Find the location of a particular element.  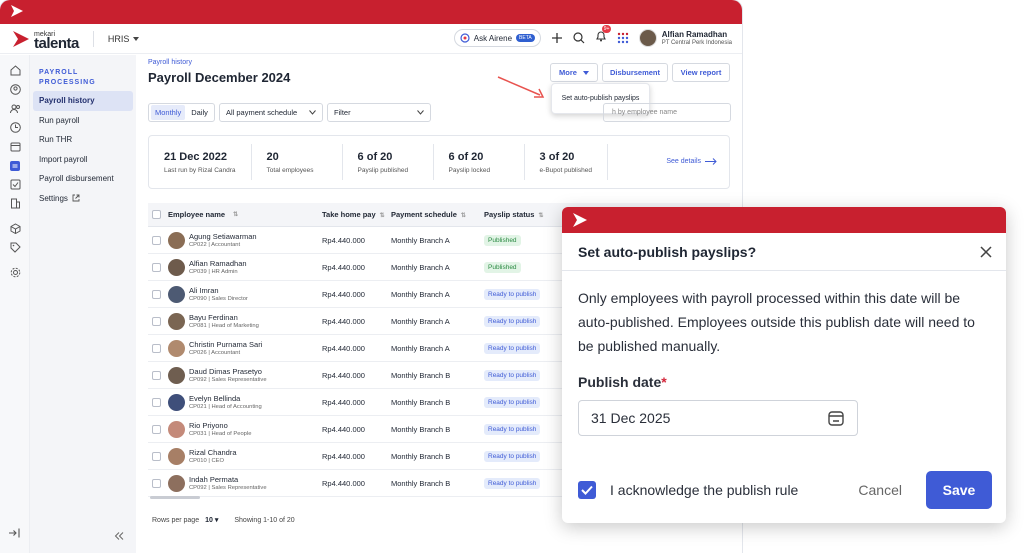

col-take-home-pay: Take home pay ⇅ is located at coordinates (353, 214).